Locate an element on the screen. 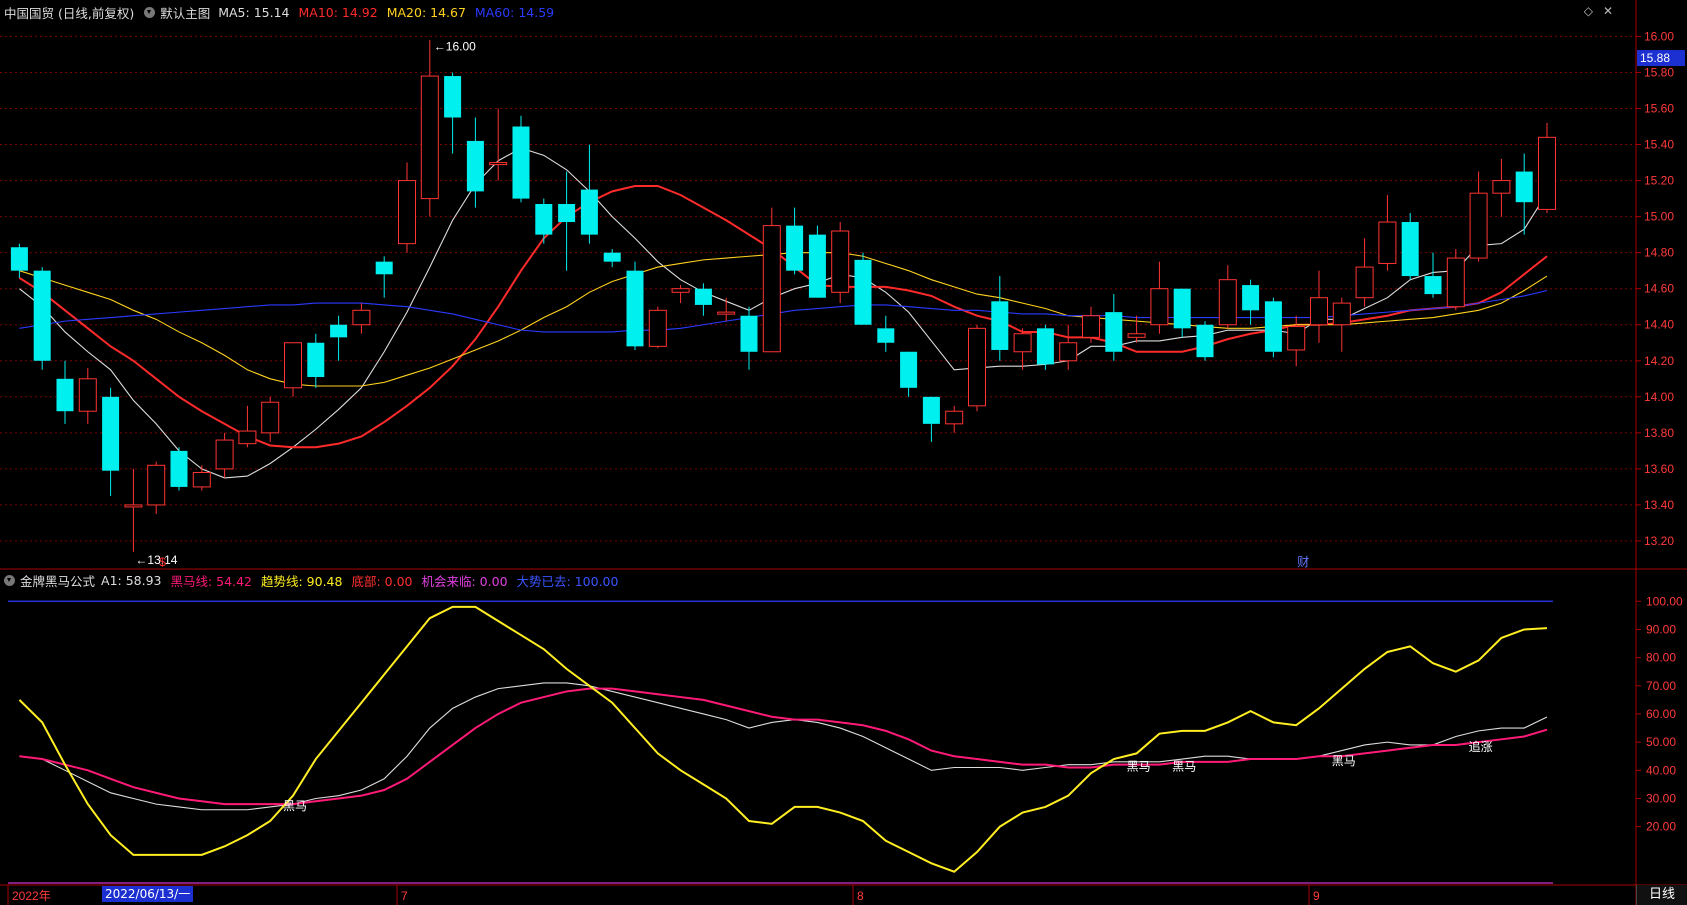 This screenshot has height=905, width=1687. ma10-value: MA10: 14.92 is located at coordinates (338, 12).